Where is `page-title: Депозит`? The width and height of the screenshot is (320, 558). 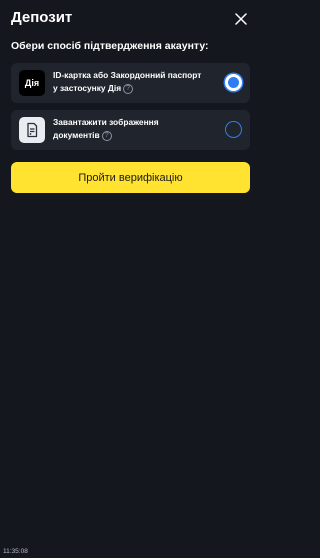 page-title: Депозит is located at coordinates (42, 17).